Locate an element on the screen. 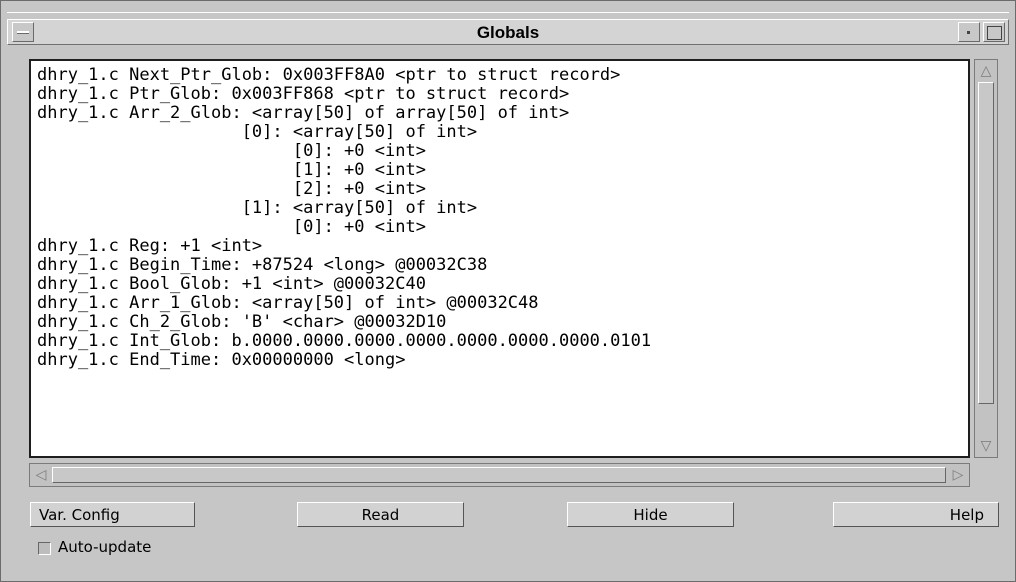 This screenshot has width=1016, height=582. auto-update-label: Auto-update is located at coordinates (104, 547).